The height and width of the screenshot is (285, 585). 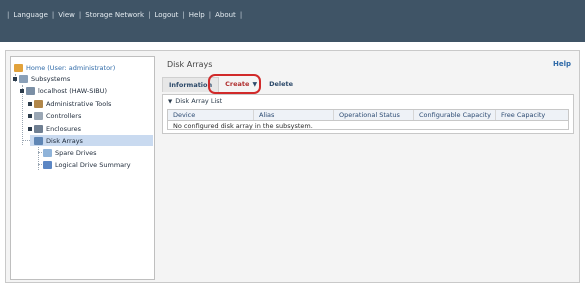 I want to click on tree-item-localhost: localhost (HAW-SIBU), so click(x=63, y=90).